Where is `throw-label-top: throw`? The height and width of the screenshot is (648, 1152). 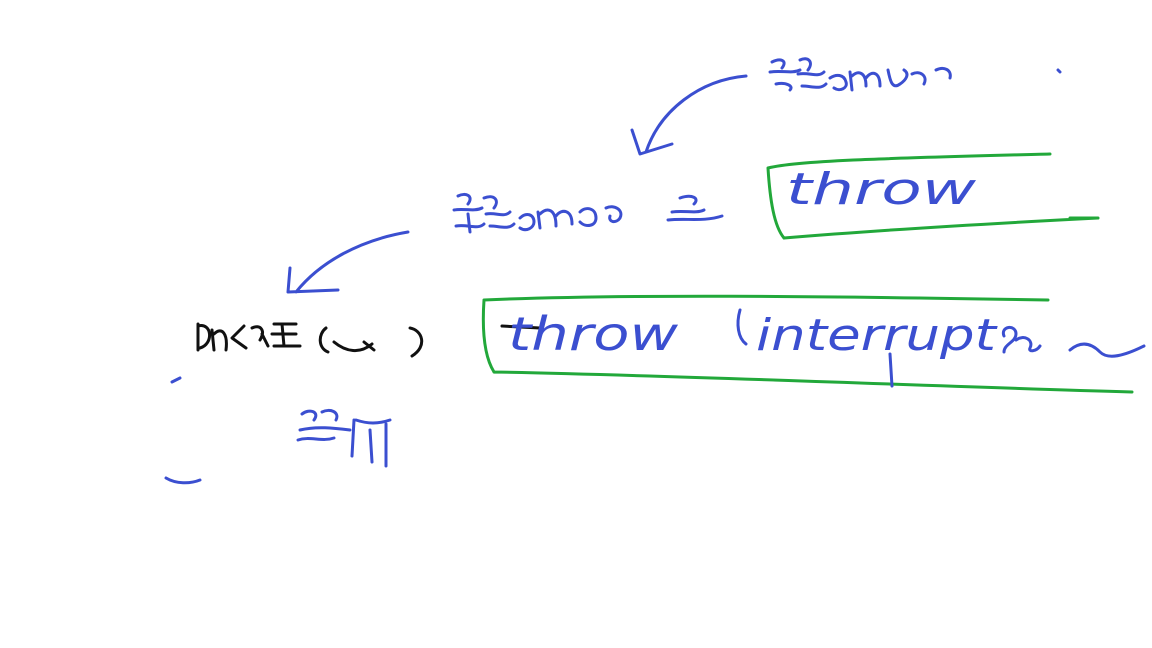 throw-label-top: throw is located at coordinates (882, 189).